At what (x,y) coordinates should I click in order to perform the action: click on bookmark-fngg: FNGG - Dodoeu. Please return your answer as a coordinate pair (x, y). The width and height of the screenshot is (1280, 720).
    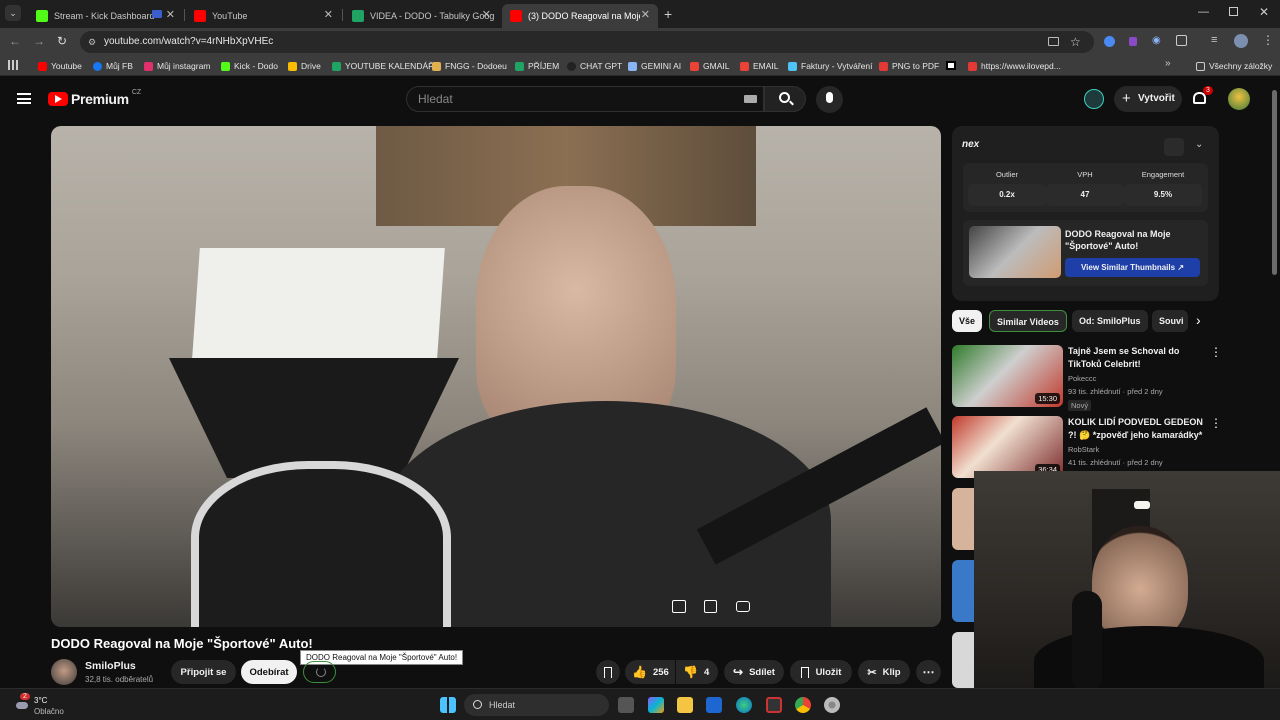
    Looking at the image, I should click on (469, 66).